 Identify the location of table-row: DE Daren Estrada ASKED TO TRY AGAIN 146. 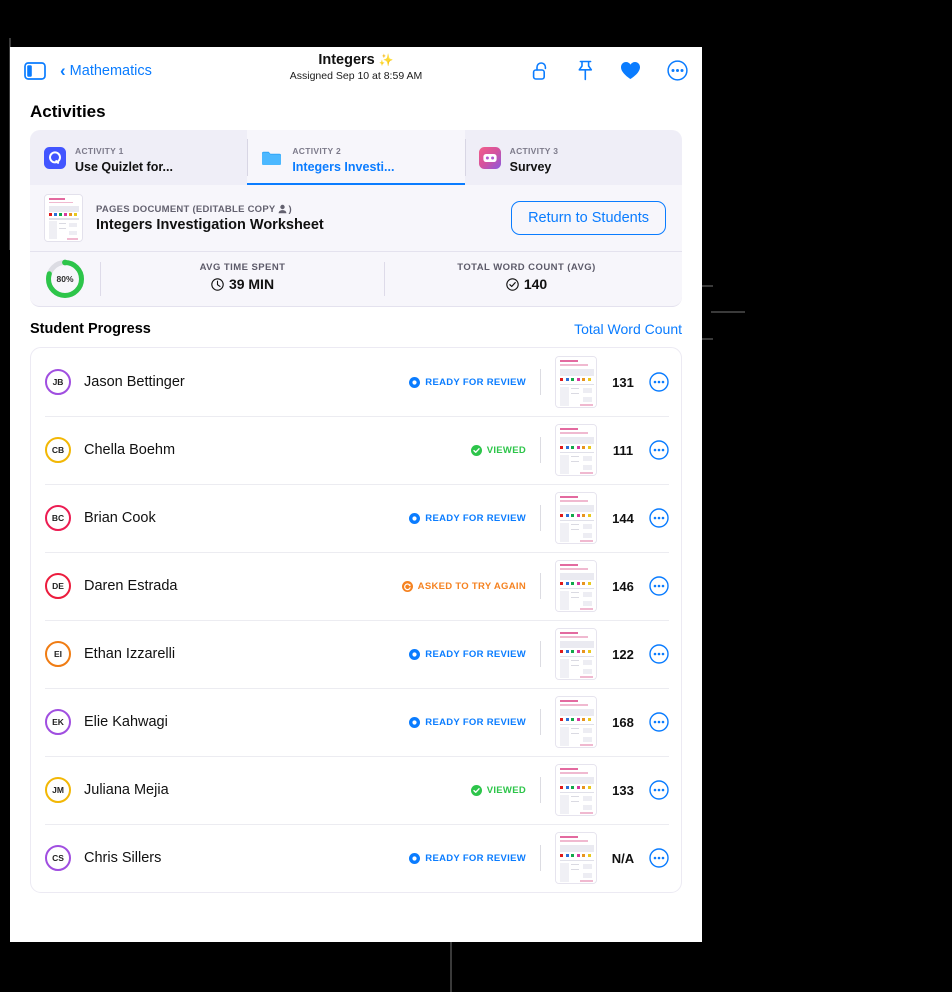
(356, 586).